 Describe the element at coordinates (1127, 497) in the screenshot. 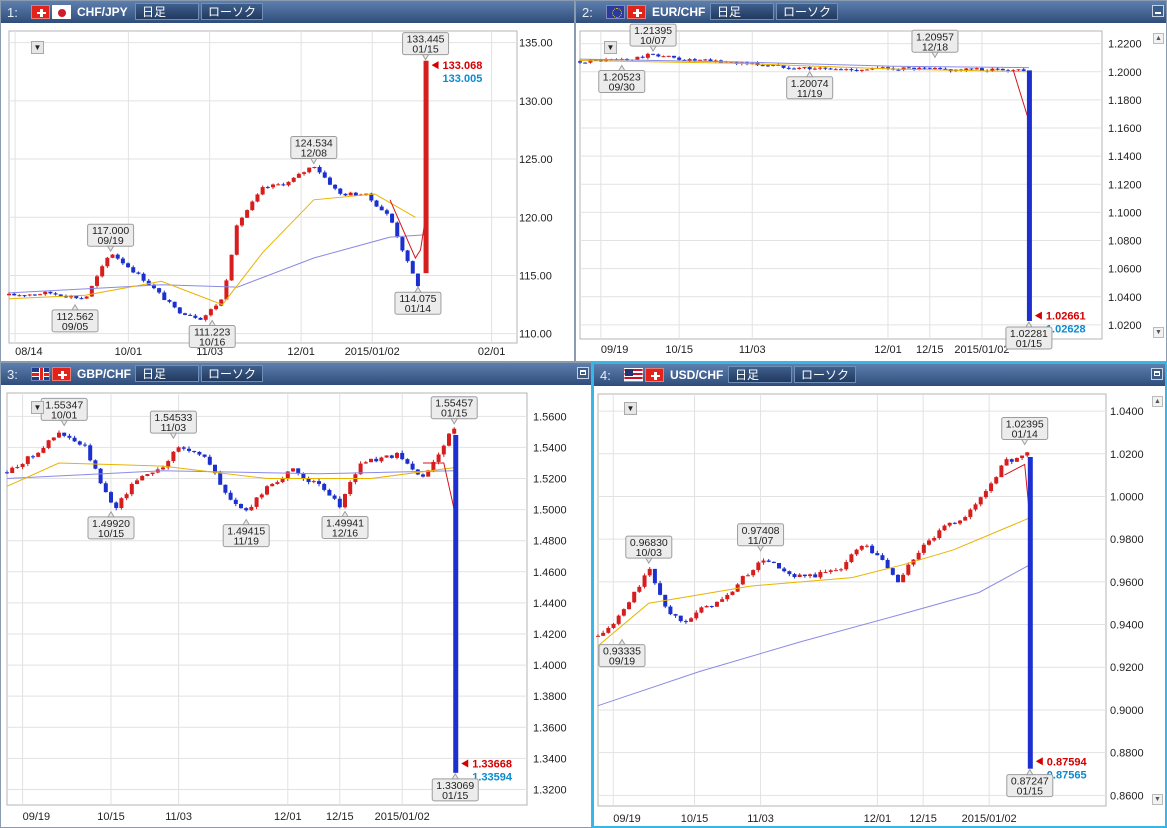

I see `y-tick-label: 1.0000` at that location.